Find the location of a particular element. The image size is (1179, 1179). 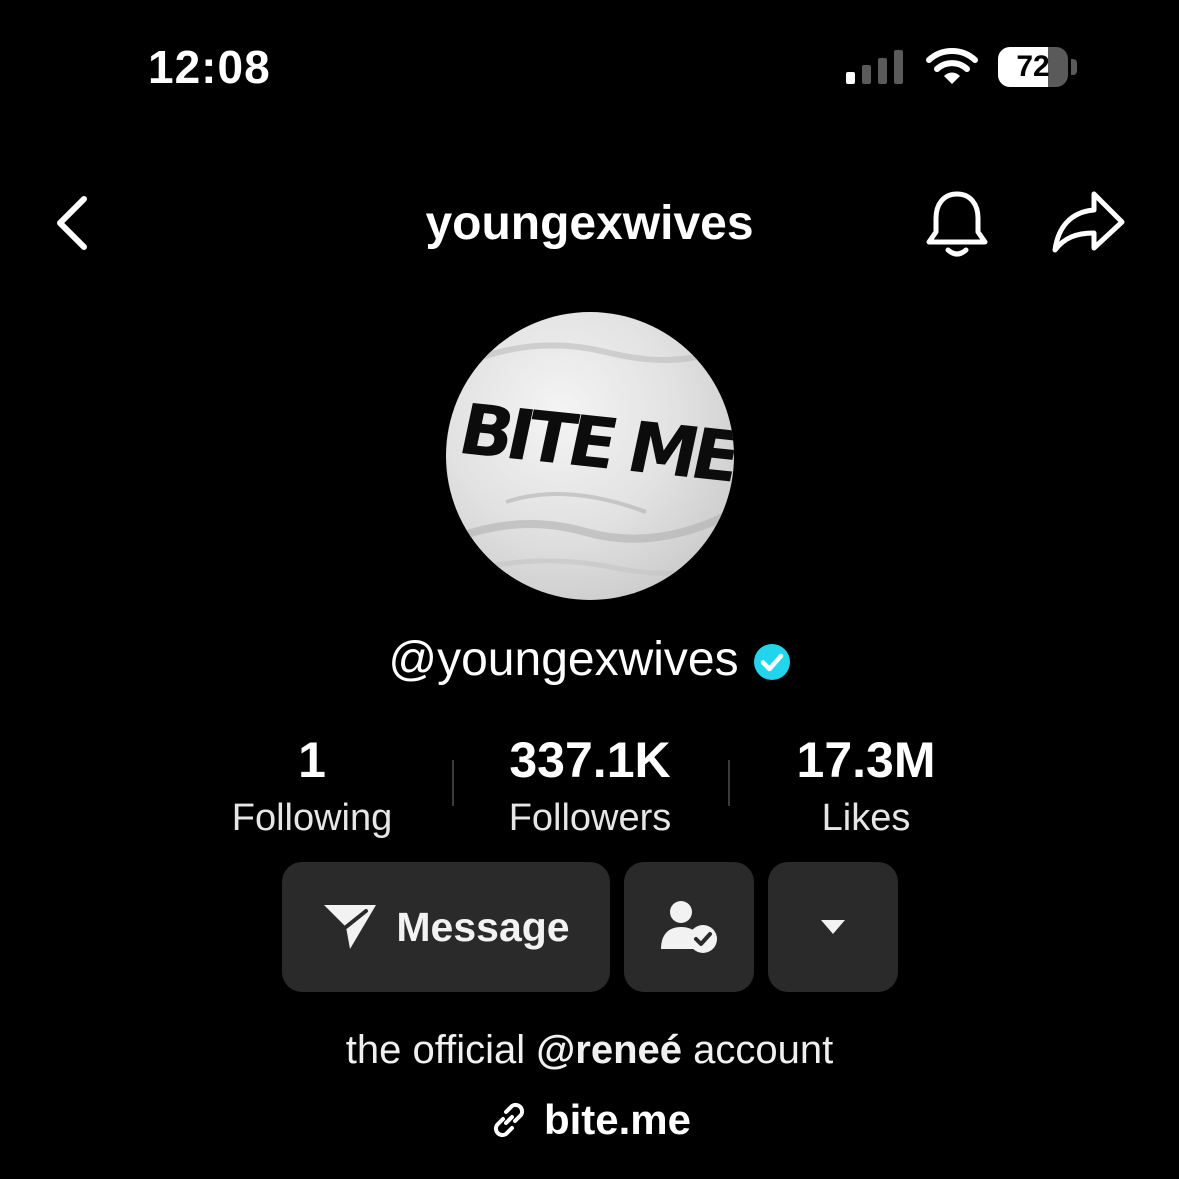

status-time: 12:08 is located at coordinates (209, 67).